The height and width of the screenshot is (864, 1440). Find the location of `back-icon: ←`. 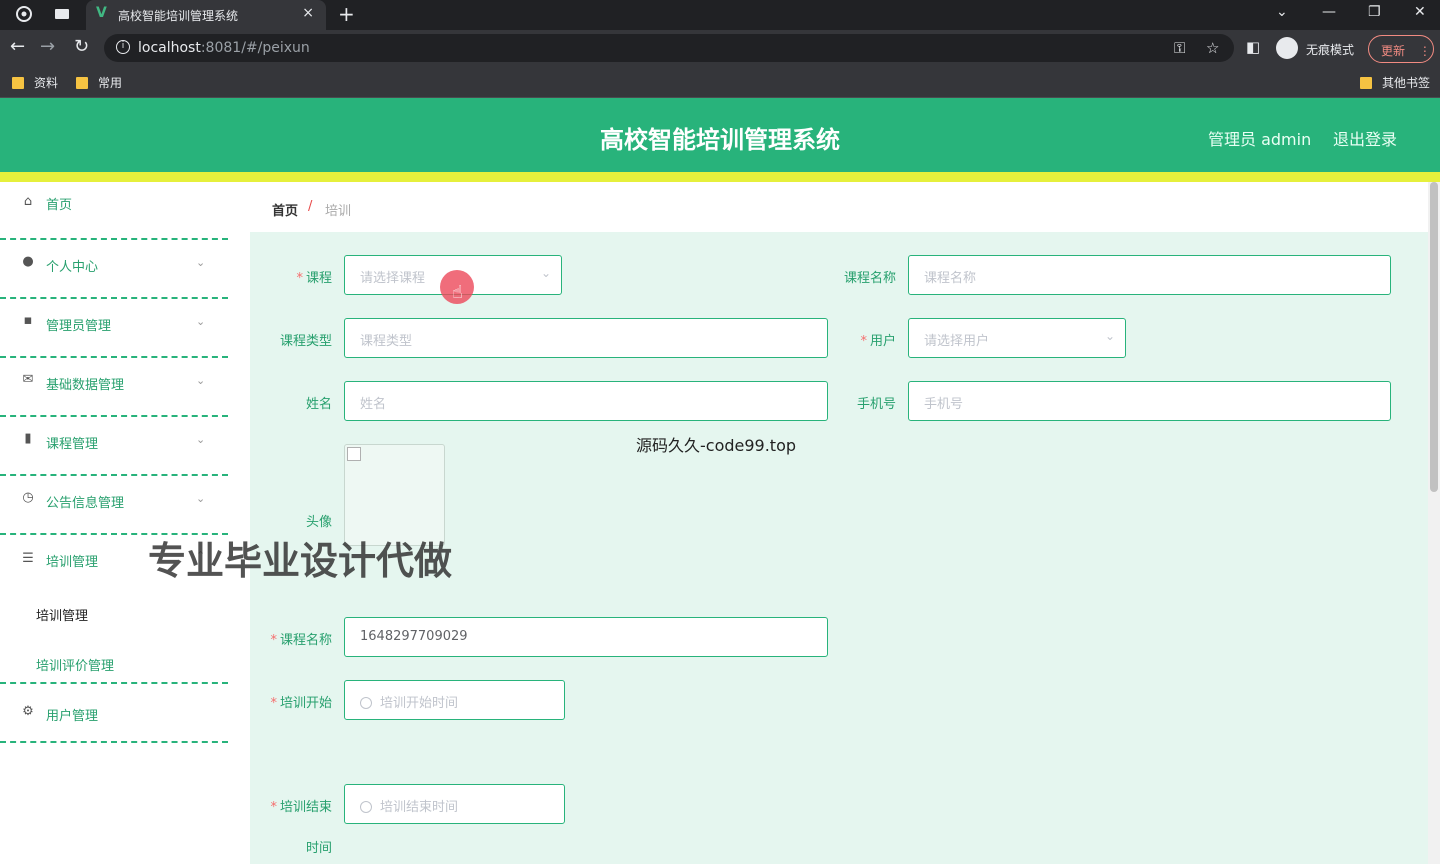

back-icon: ← is located at coordinates (17, 46).